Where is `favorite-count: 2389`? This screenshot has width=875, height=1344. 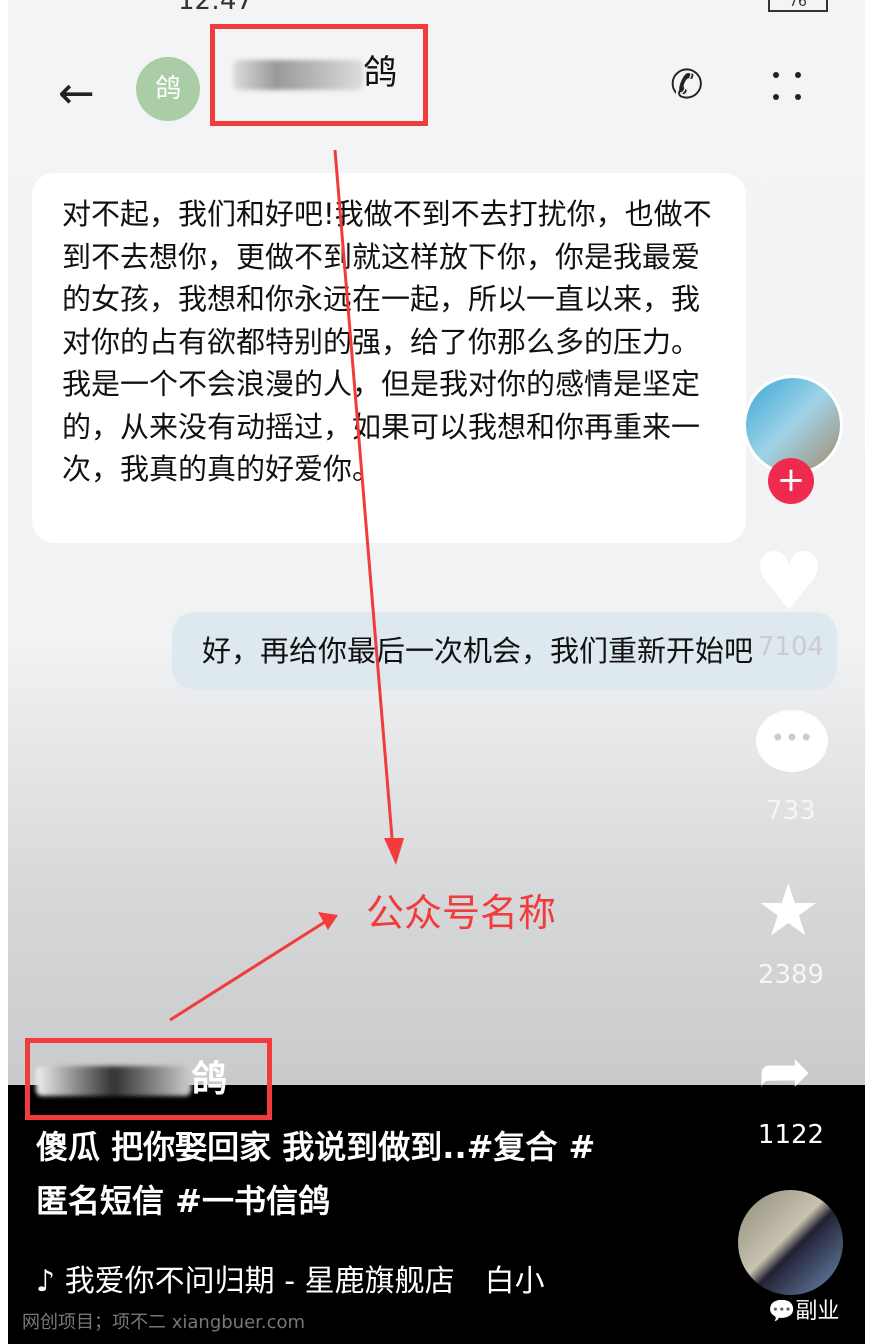 favorite-count: 2389 is located at coordinates (791, 975).